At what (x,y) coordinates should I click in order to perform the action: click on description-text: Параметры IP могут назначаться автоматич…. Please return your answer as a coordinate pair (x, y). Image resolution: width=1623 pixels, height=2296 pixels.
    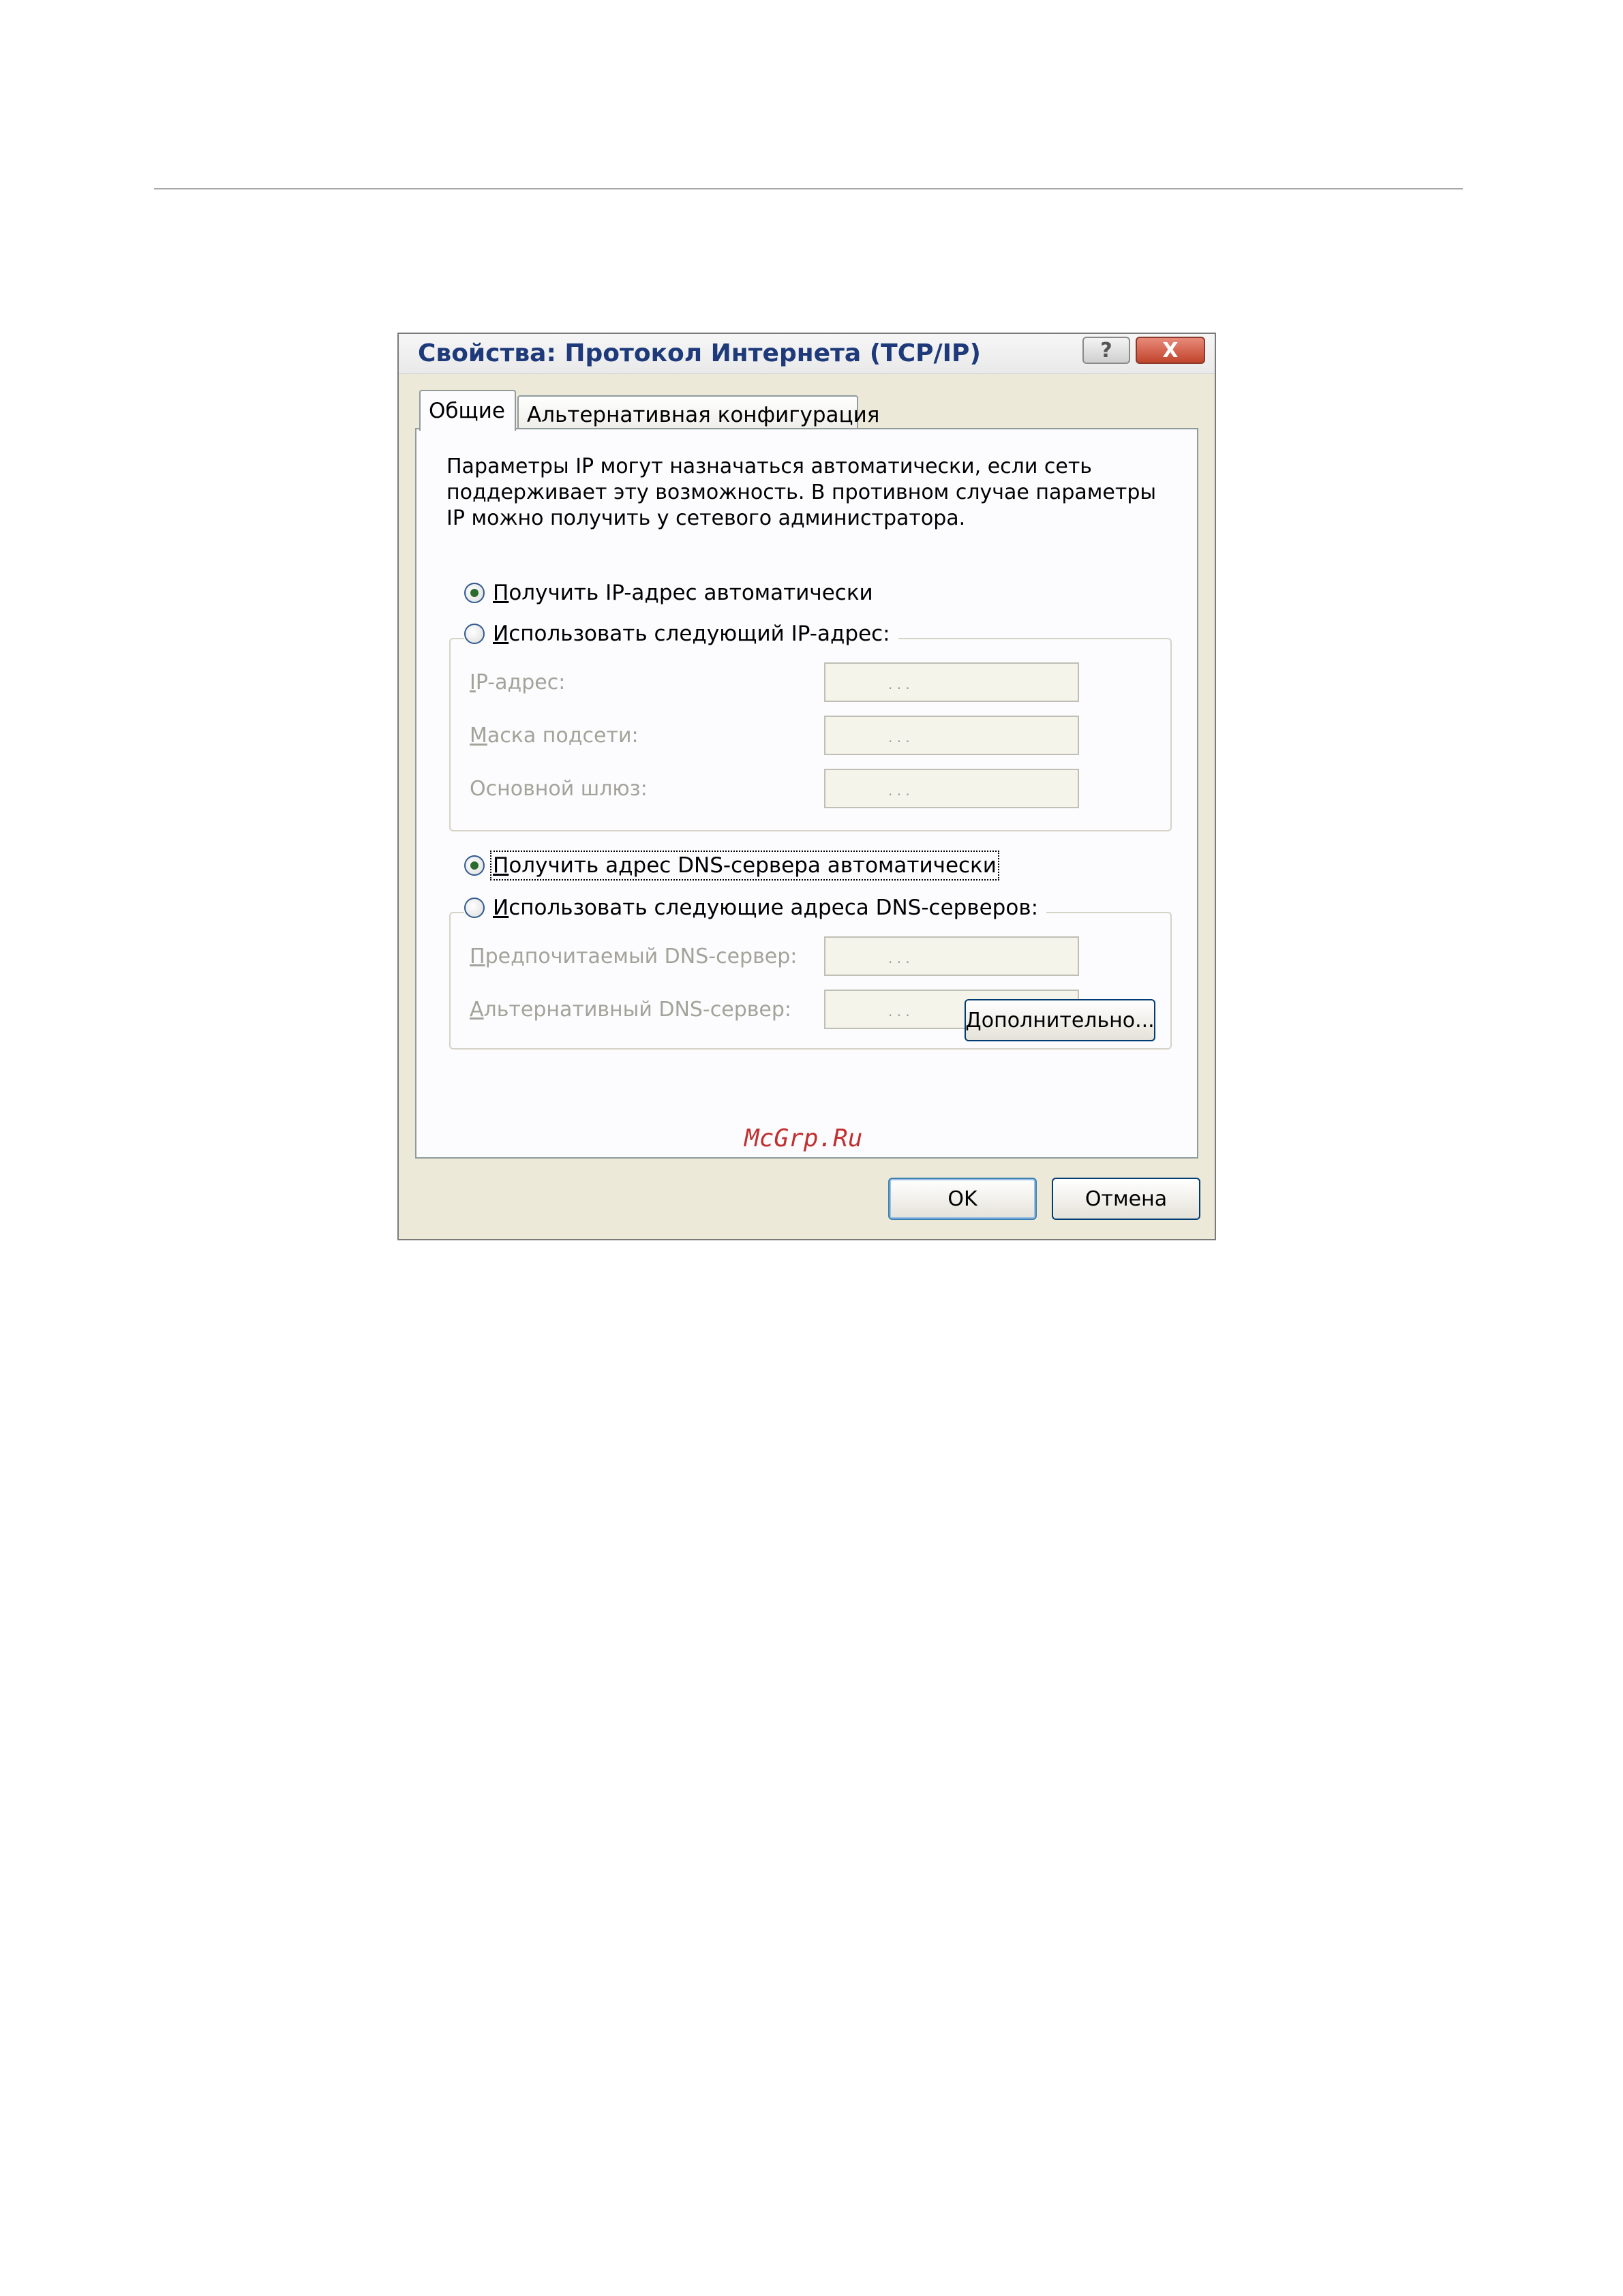
    Looking at the image, I should click on (801, 492).